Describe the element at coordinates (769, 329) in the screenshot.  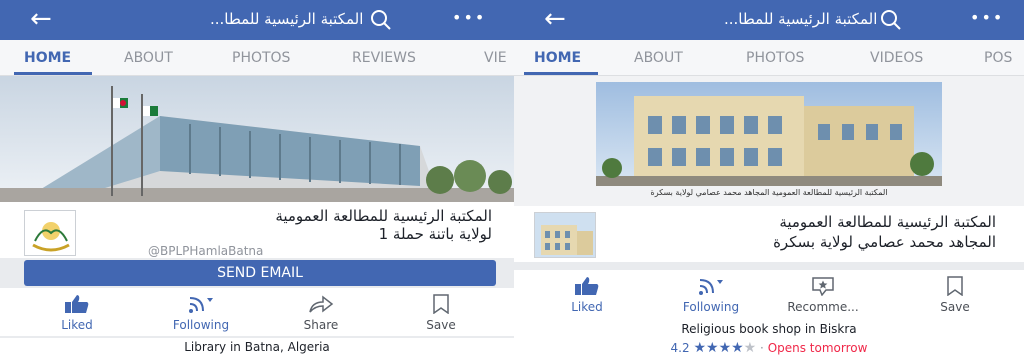
I see `page-category: Religious book shop in Biskra` at that location.